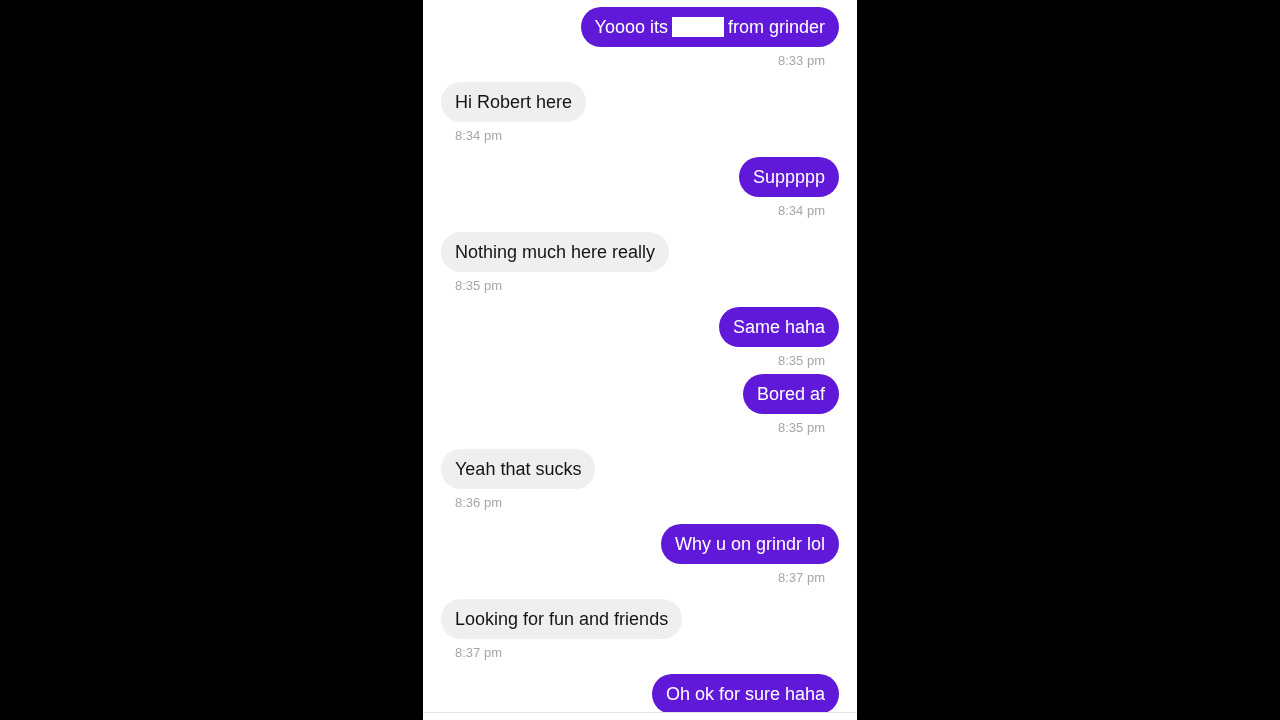 This screenshot has height=720, width=1280. What do you see at coordinates (631, 27) in the screenshot?
I see `message-text: Yoooo its` at bounding box center [631, 27].